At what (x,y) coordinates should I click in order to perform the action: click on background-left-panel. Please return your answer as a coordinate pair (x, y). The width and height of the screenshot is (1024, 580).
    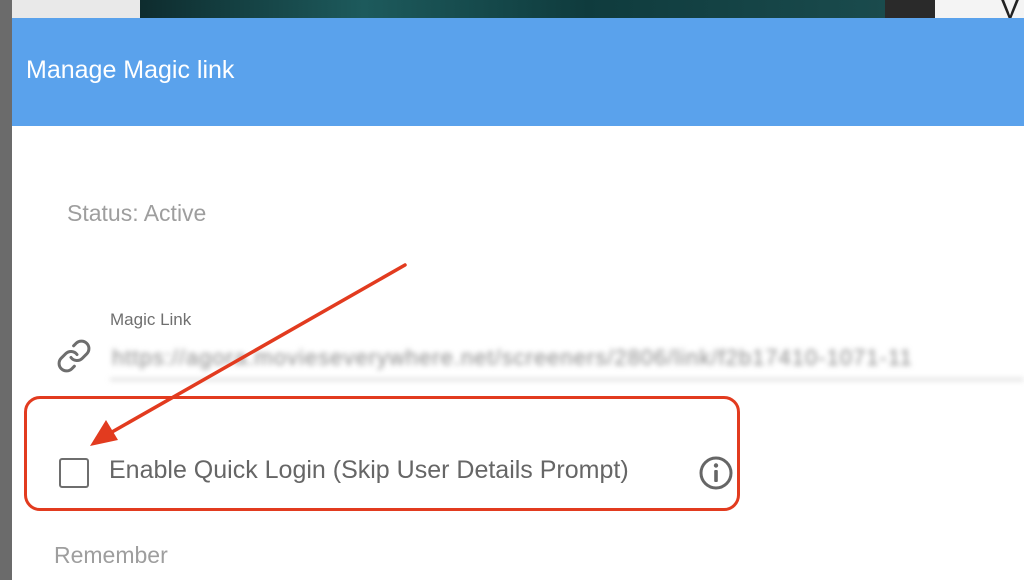
    Looking at the image, I should click on (76, 9).